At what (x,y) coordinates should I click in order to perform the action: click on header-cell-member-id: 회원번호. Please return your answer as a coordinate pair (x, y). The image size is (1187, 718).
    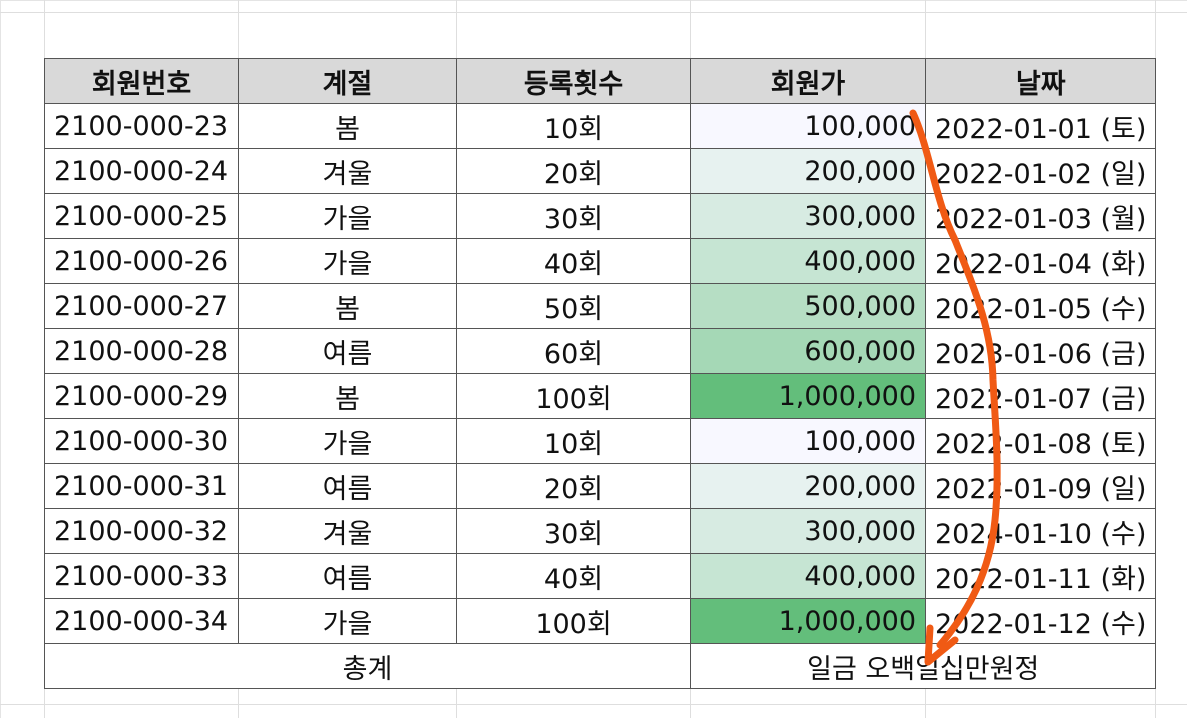
    Looking at the image, I should click on (141, 81).